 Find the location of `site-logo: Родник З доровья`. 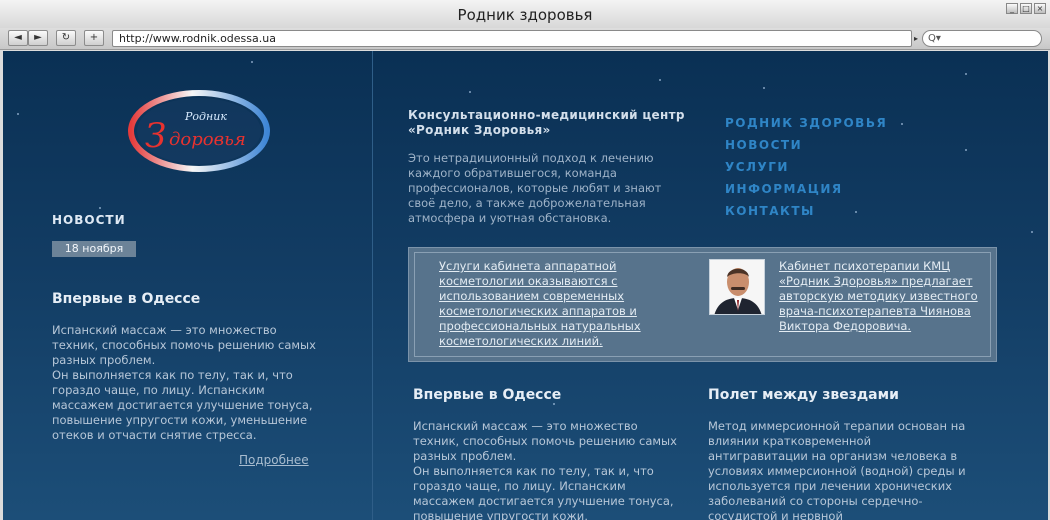

site-logo: Родник З доровья is located at coordinates (199, 130).